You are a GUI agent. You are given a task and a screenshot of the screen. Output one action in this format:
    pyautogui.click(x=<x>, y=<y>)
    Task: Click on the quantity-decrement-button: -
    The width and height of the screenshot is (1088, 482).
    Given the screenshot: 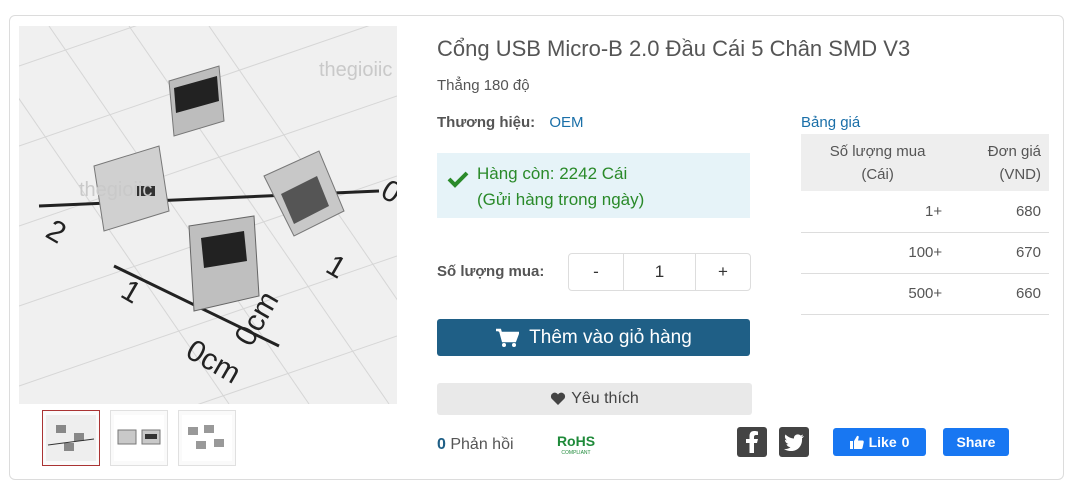 What is the action you would take?
    pyautogui.click(x=596, y=272)
    